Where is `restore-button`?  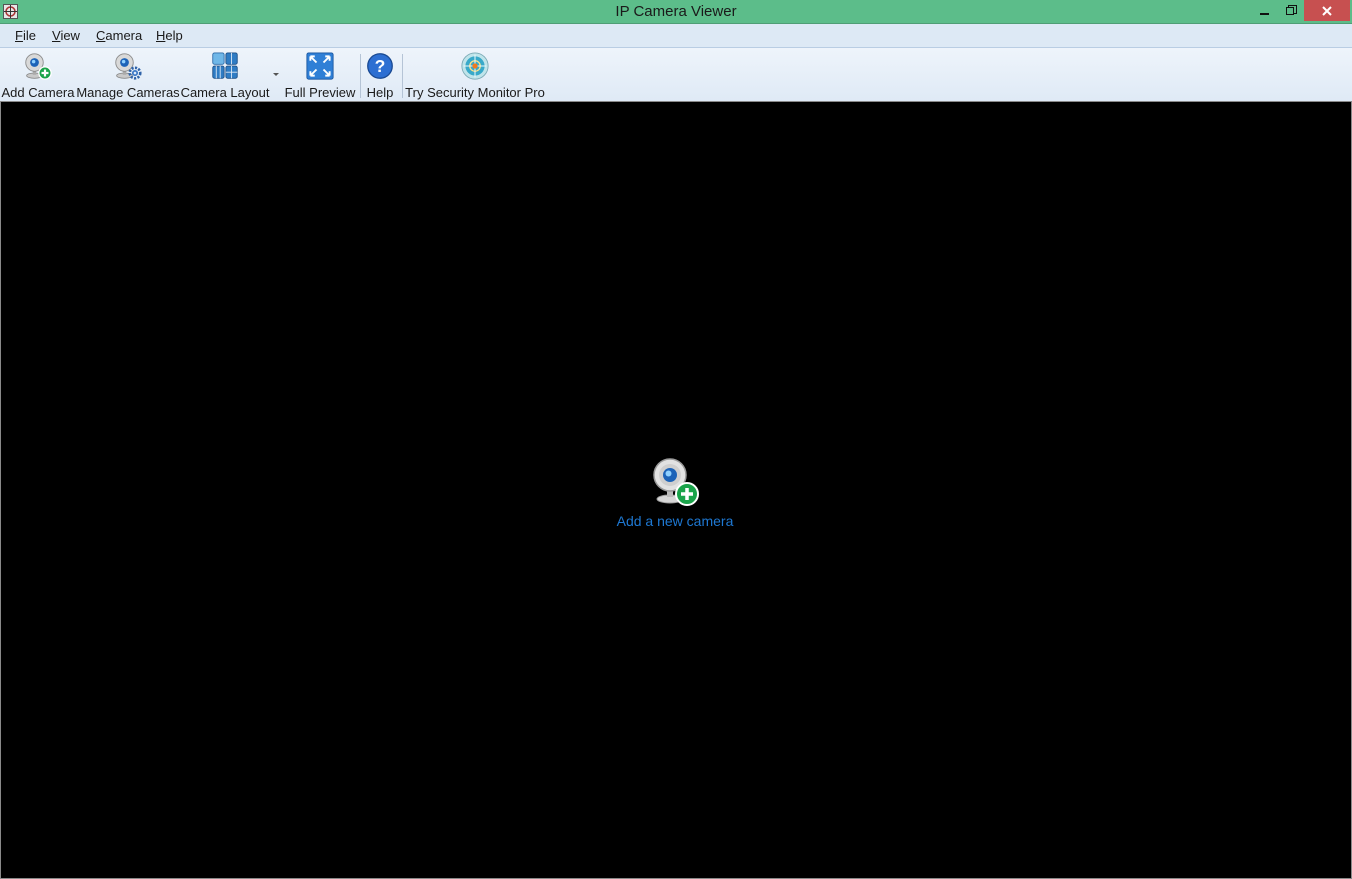 restore-button is located at coordinates (1291, 10).